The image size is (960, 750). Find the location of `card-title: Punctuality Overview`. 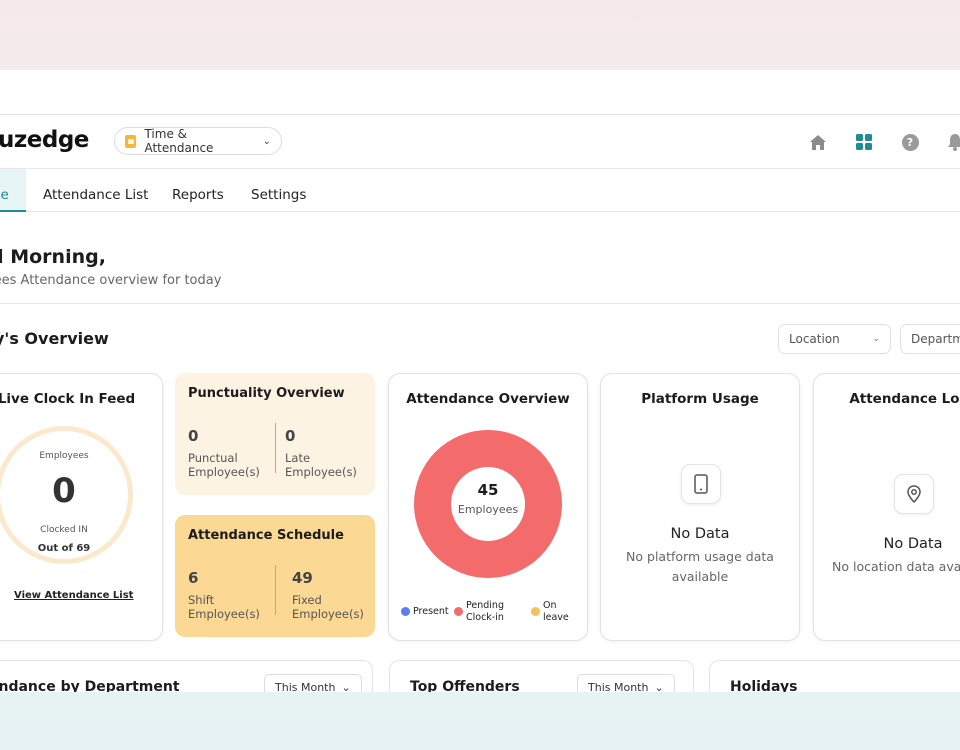

card-title: Punctuality Overview is located at coordinates (266, 393).